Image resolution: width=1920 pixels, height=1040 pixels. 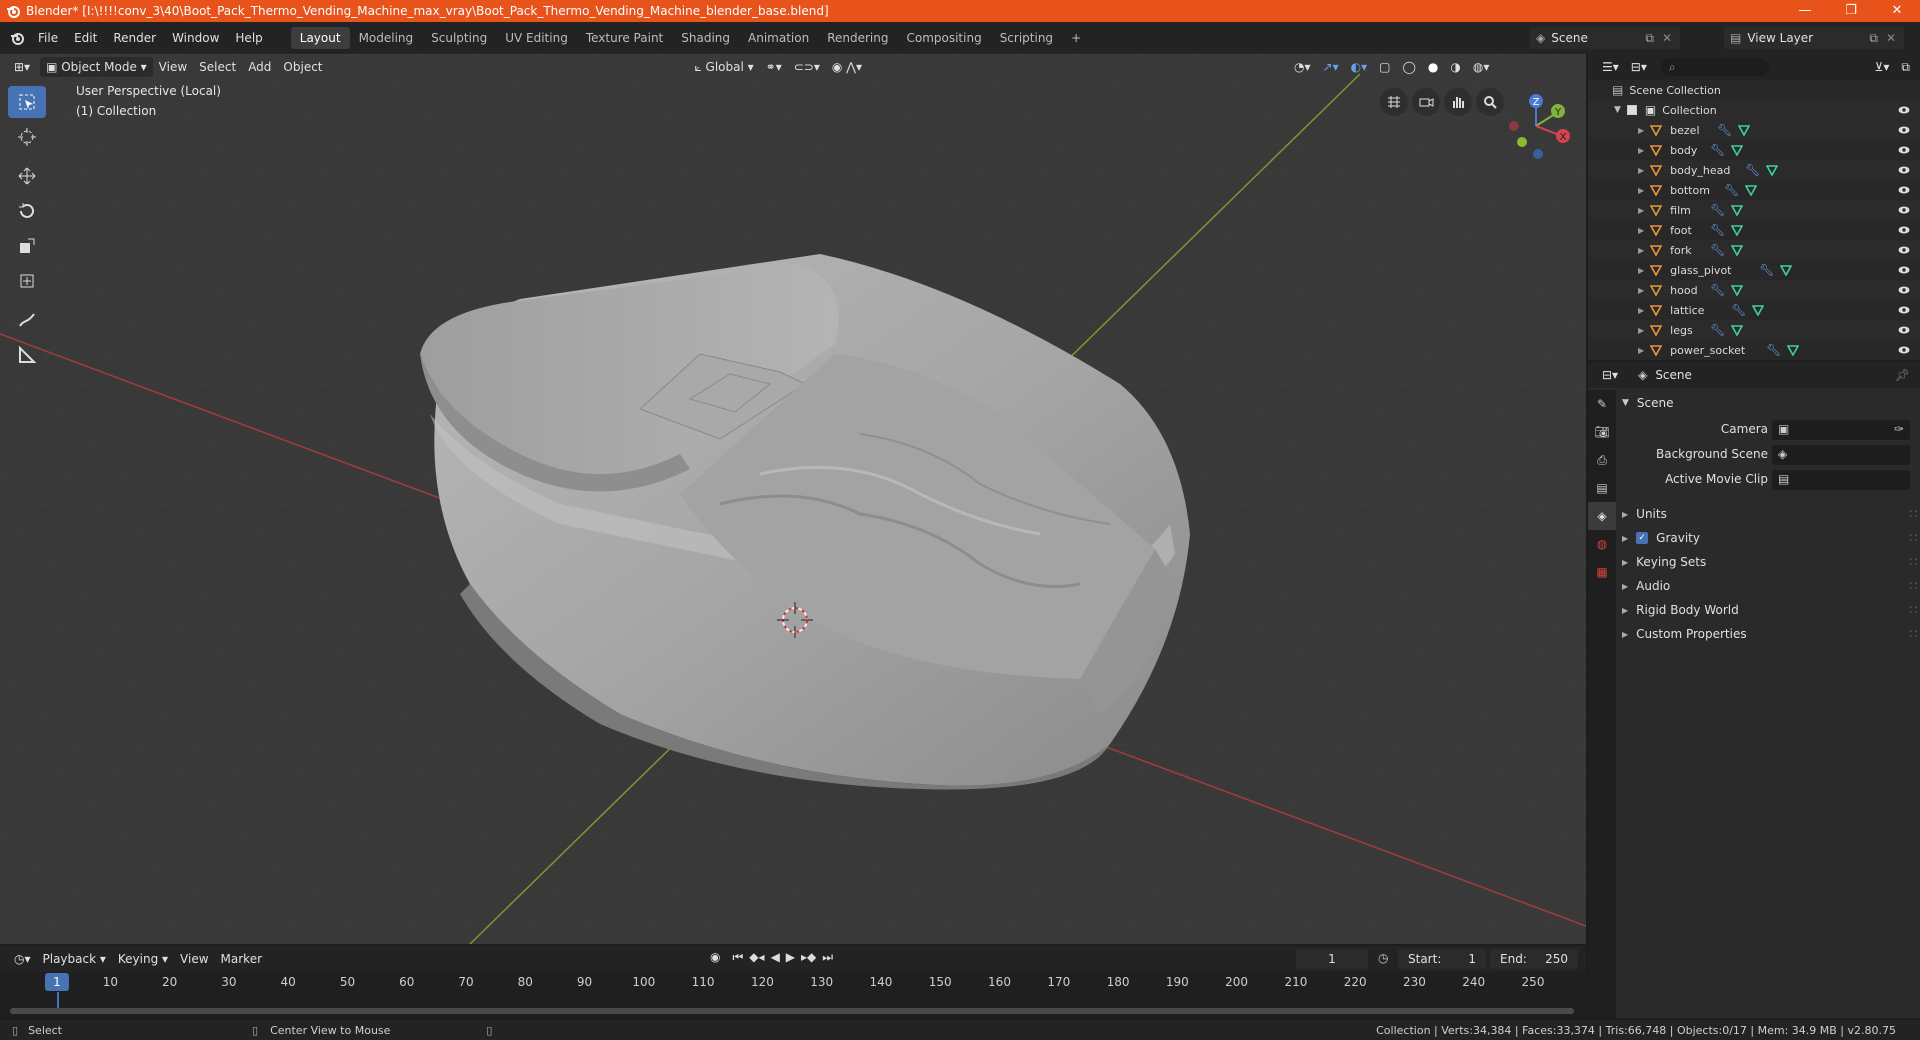 I want to click on tab-modeling: Modeling, so click(x=386, y=38).